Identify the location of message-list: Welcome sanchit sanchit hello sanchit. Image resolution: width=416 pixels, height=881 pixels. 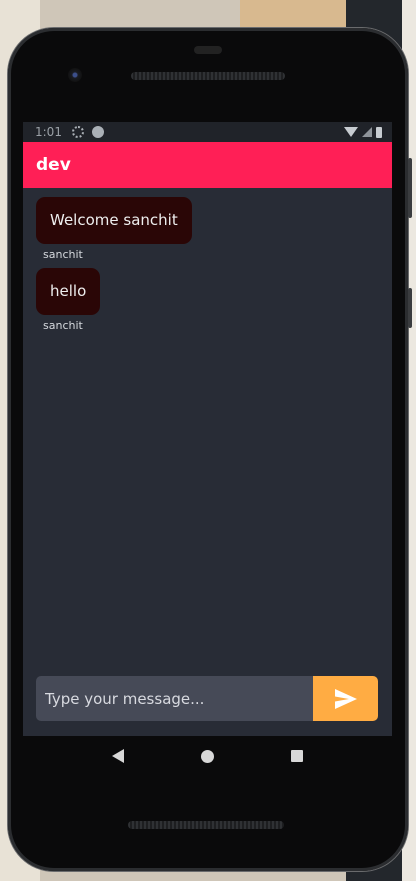
(207, 260).